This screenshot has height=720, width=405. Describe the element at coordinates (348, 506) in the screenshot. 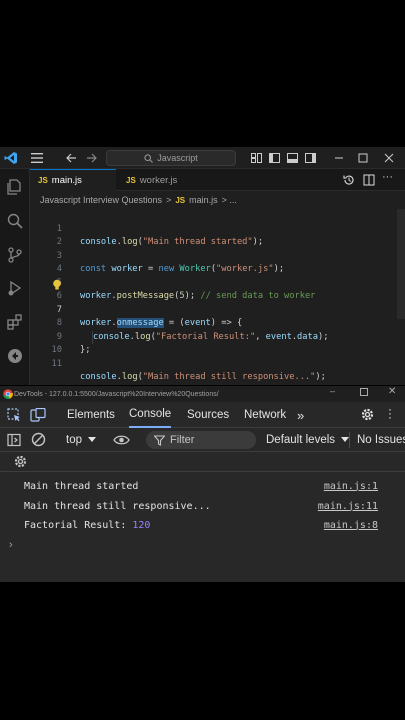

I see `console-source-link: main.js:11` at that location.